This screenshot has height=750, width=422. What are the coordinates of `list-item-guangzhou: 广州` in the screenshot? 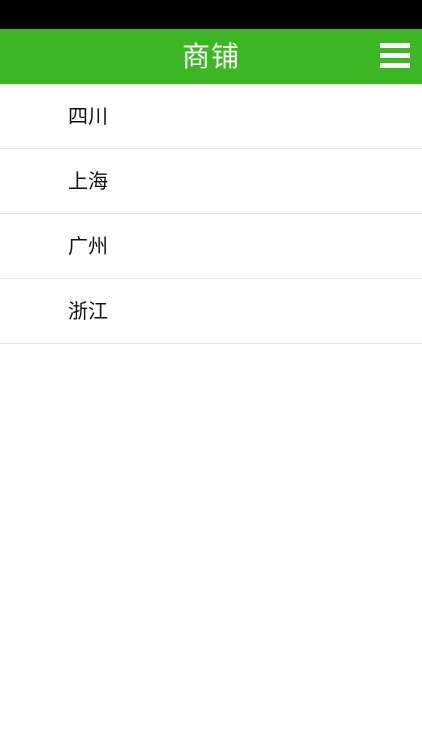 It's located at (211, 246).